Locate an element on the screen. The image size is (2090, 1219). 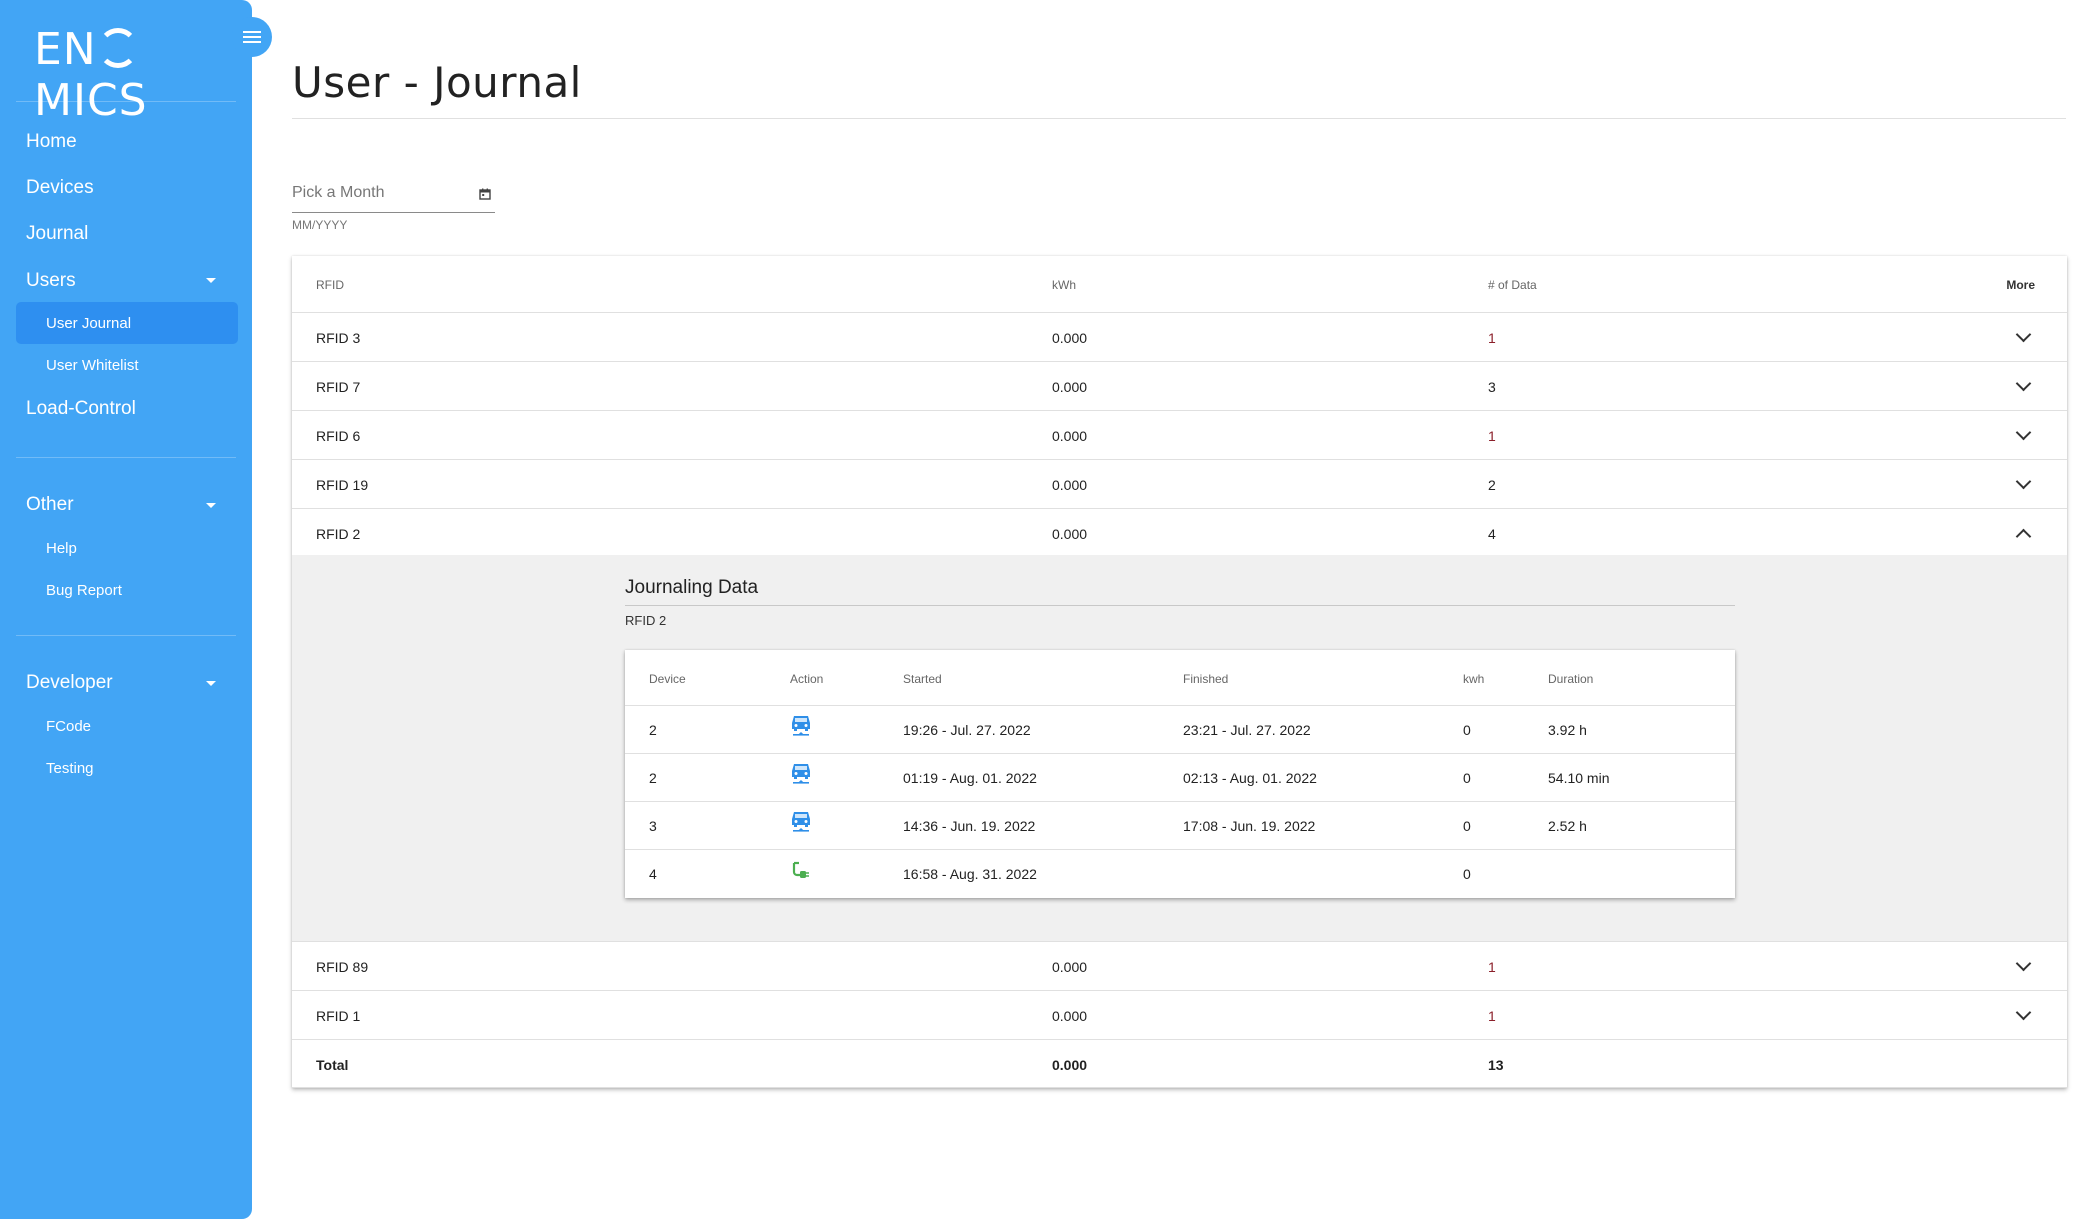
developer-caret-icon is located at coordinates (211, 683).